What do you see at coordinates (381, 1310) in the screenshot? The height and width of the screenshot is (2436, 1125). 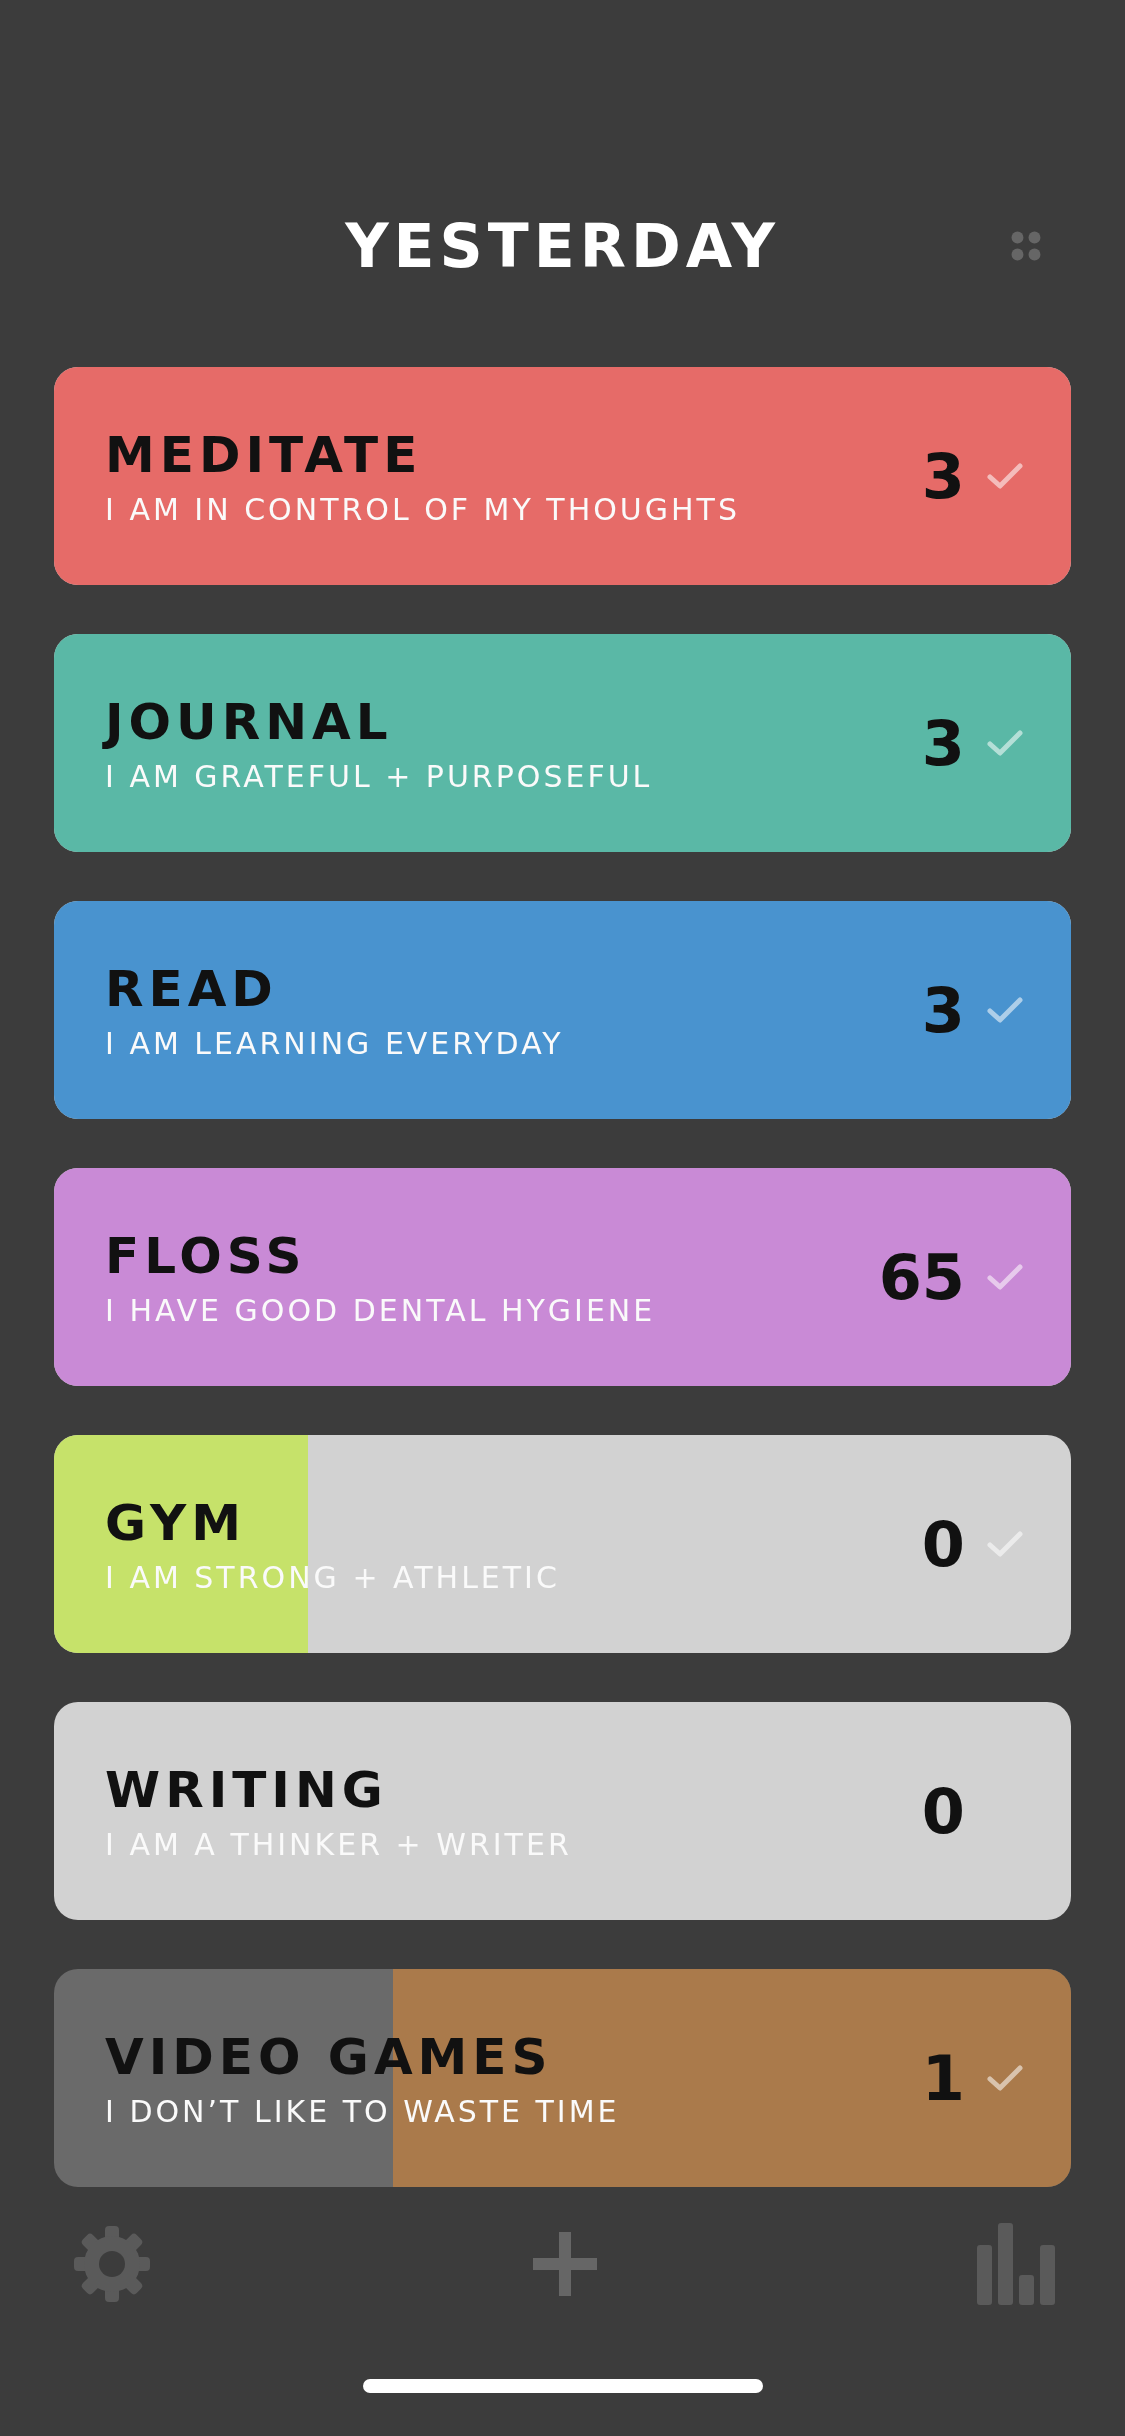 I see `habit-affirmation: I HAVE GOOD DENTAL HYGIENE` at bounding box center [381, 1310].